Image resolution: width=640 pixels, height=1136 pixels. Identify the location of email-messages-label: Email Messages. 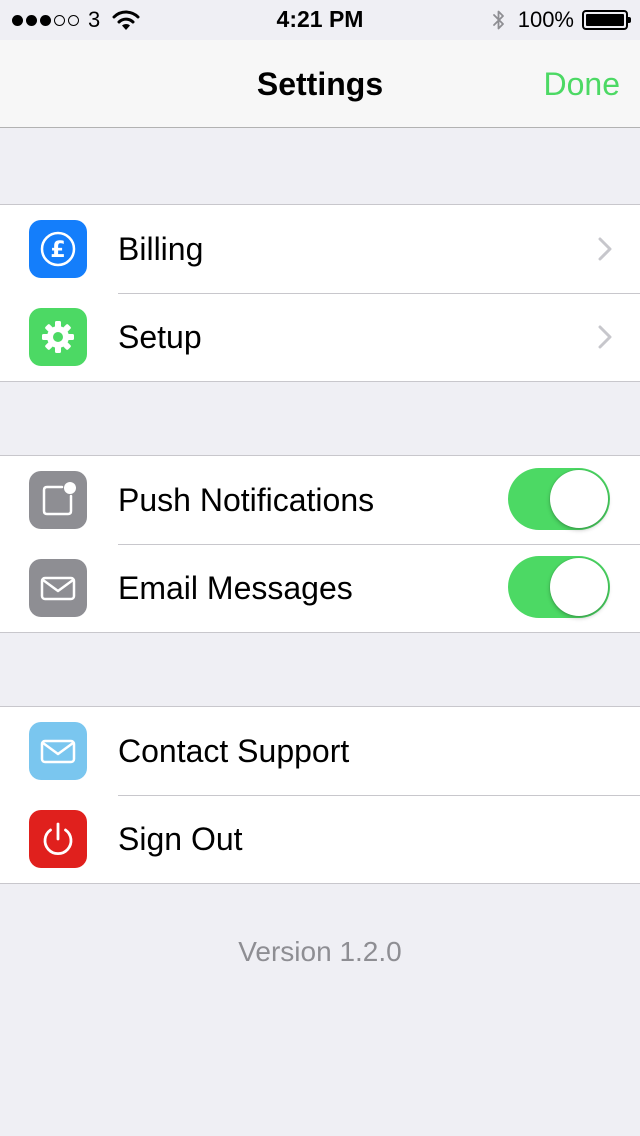
(235, 588).